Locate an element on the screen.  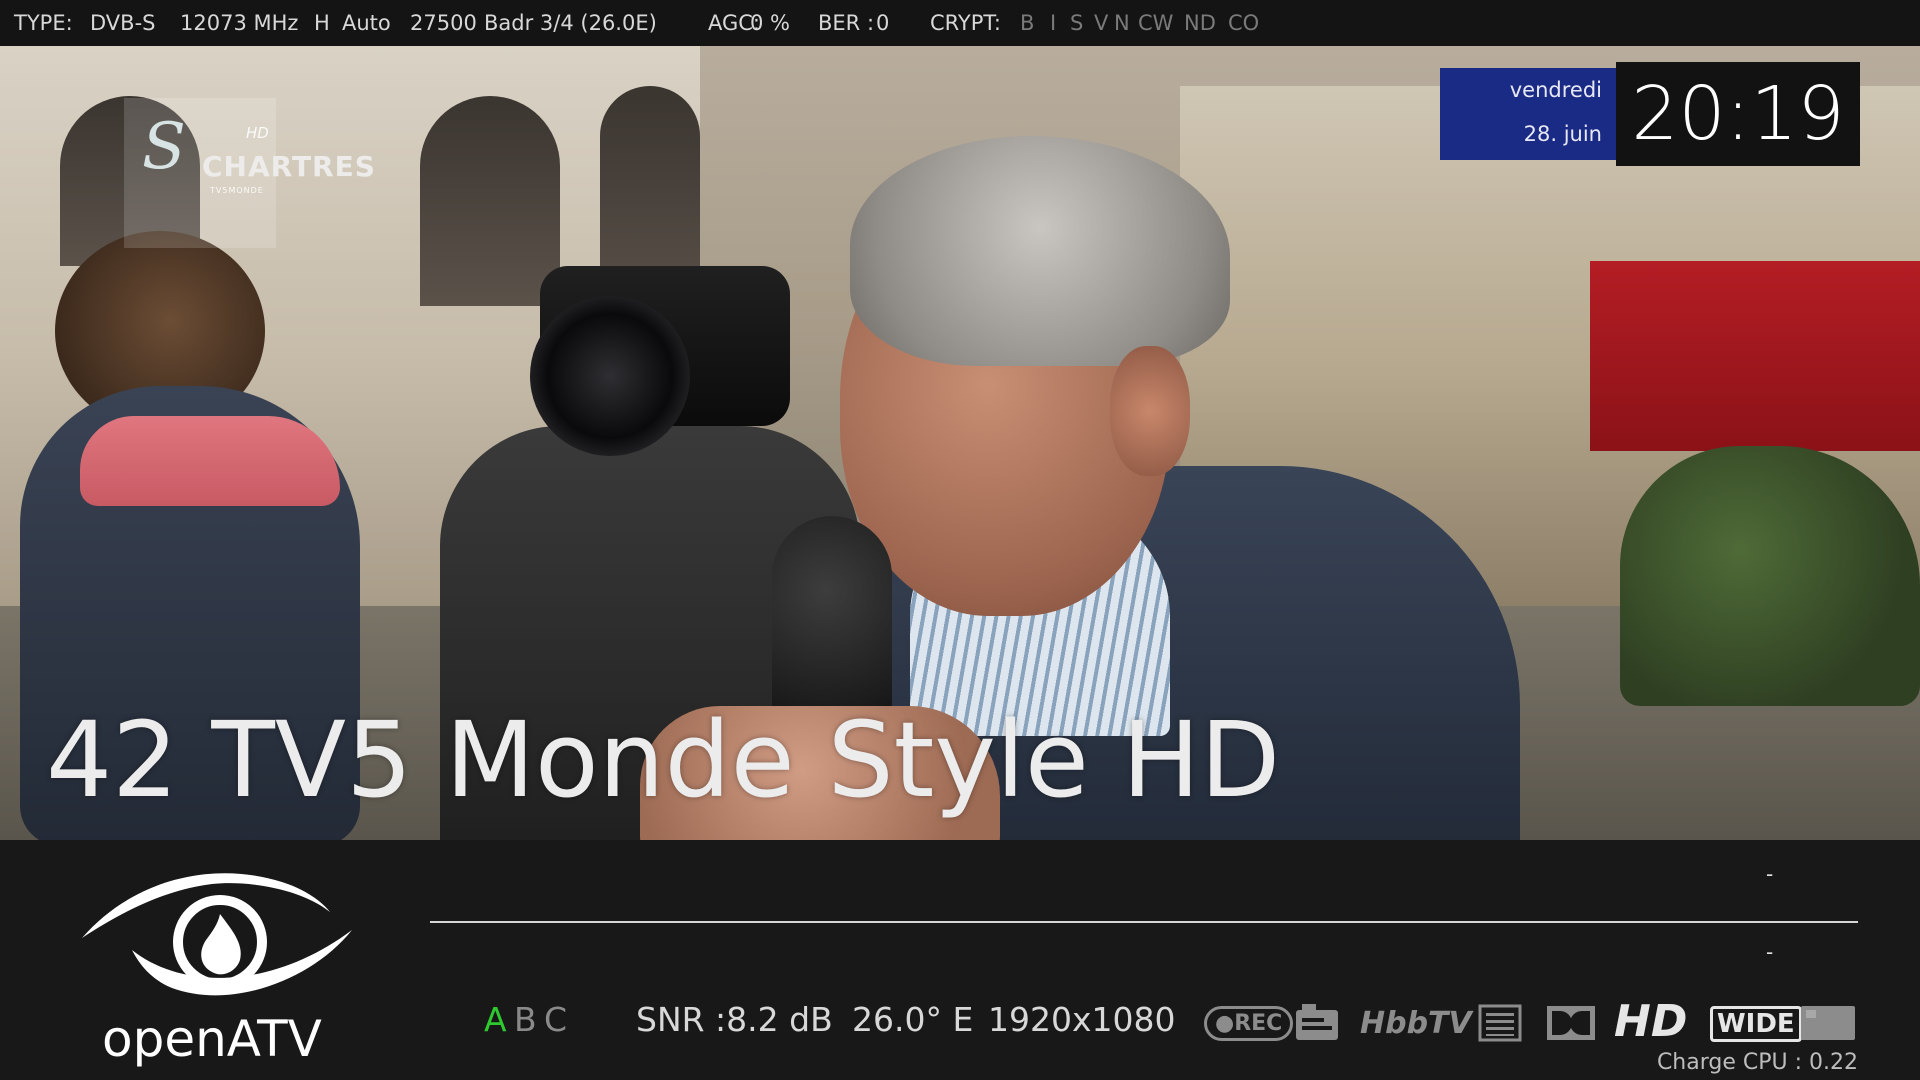
now-event-dash: - is located at coordinates (1770, 874).